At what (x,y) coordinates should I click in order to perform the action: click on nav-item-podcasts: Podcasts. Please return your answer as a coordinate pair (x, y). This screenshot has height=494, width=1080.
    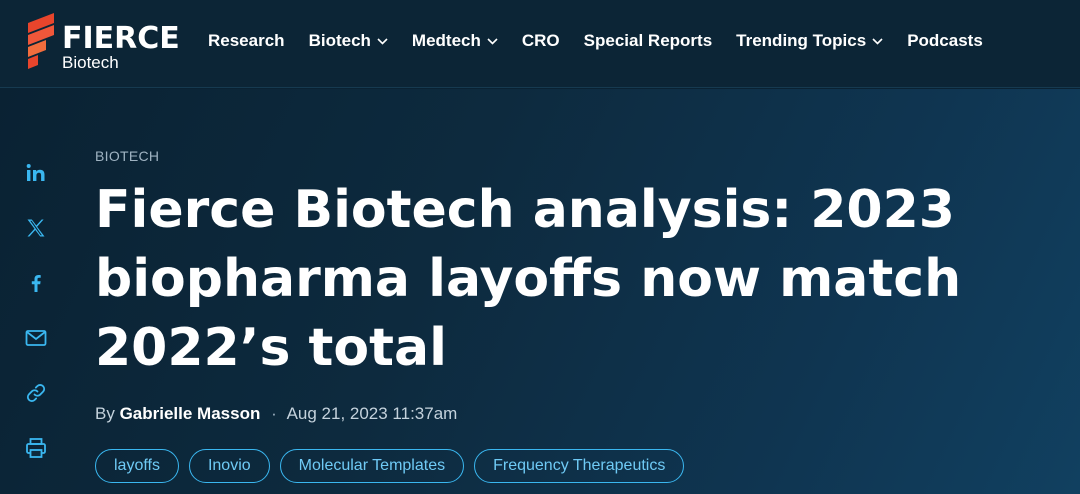
    Looking at the image, I should click on (945, 41).